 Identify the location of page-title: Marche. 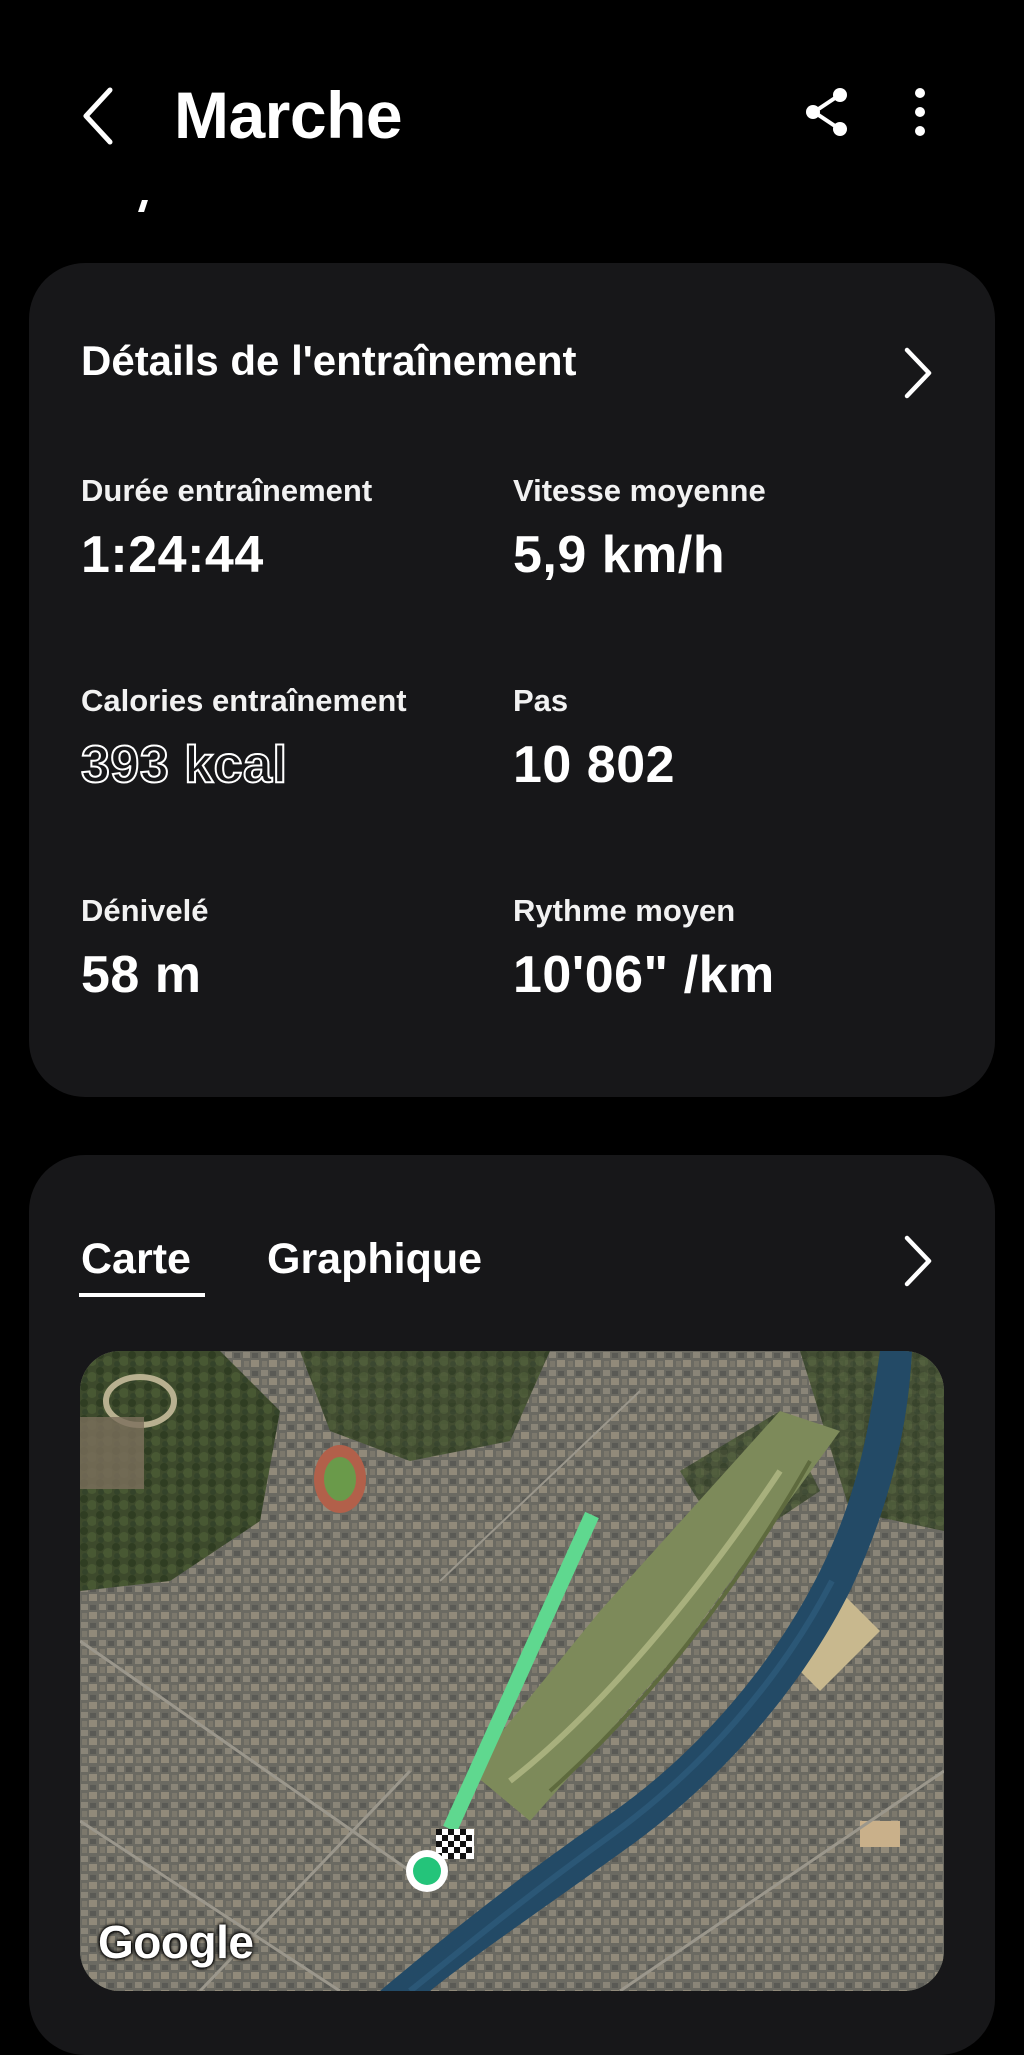
(288, 115).